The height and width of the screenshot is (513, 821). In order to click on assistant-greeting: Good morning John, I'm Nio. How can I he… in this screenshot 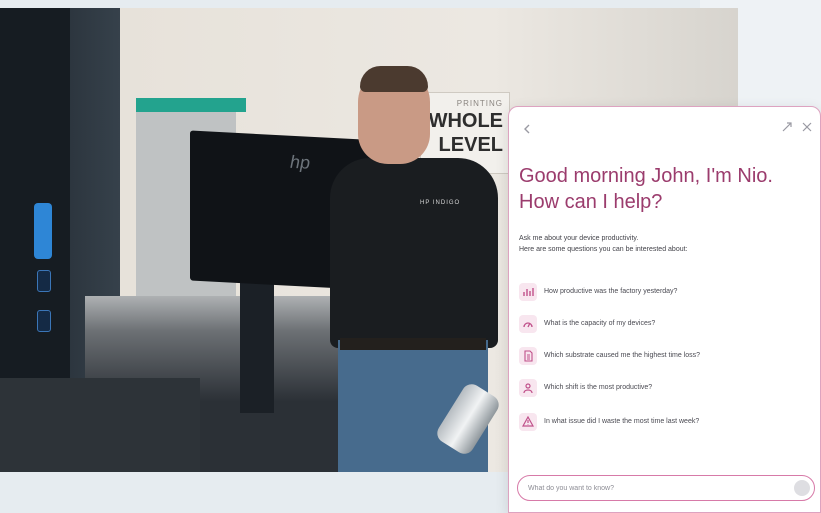, I will do `click(664, 189)`.